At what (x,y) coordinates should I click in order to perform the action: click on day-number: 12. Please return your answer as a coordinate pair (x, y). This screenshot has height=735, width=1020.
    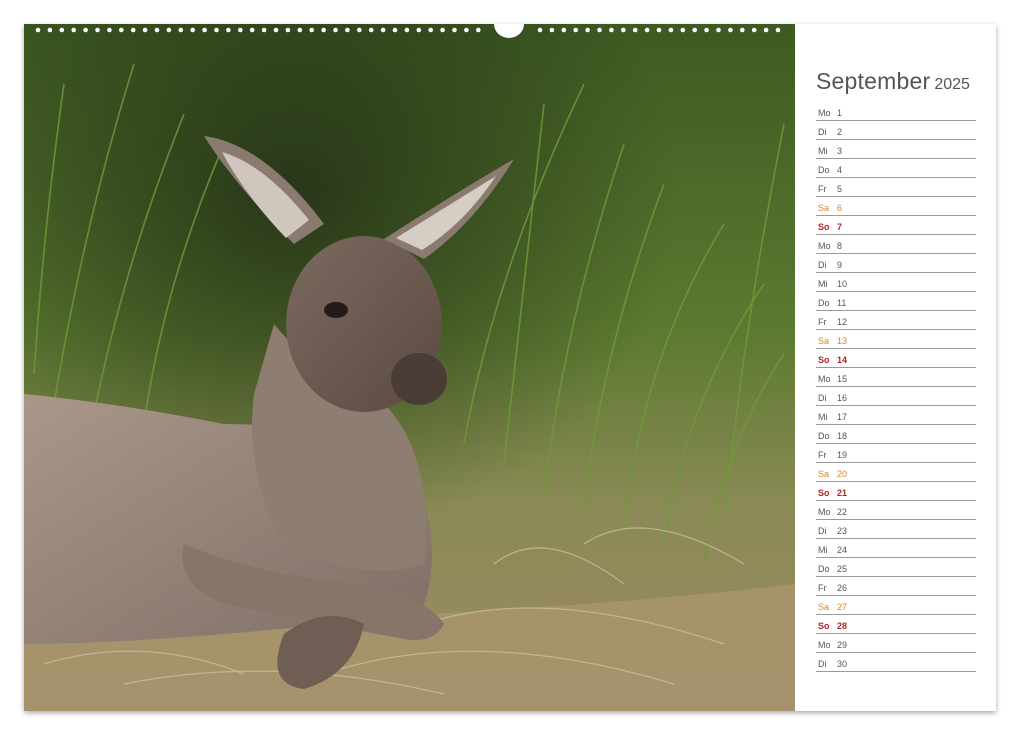
    Looking at the image, I should click on (842, 322).